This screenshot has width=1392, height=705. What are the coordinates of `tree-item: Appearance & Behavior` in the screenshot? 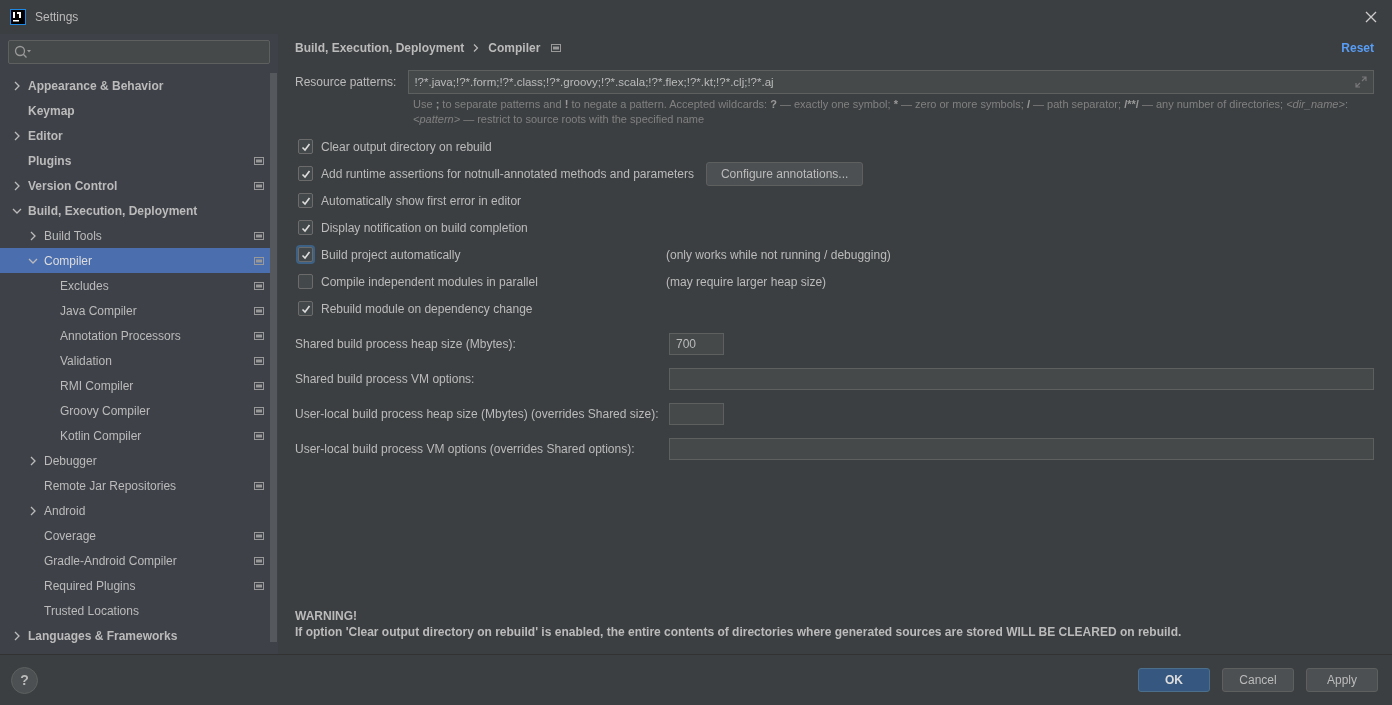 It's located at (135, 85).